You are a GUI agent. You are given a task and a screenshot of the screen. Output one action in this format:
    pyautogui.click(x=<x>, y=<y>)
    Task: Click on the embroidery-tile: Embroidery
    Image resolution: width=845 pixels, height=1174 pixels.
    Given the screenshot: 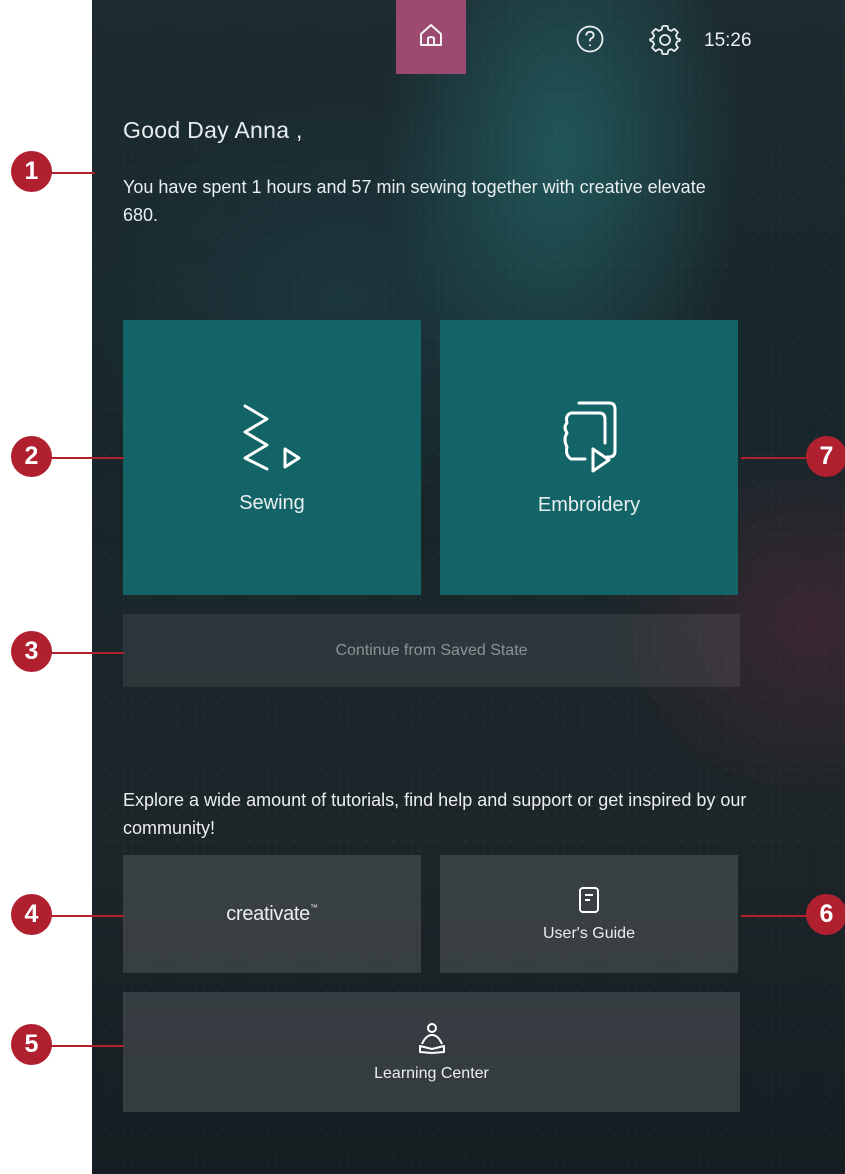 What is the action you would take?
    pyautogui.click(x=589, y=457)
    